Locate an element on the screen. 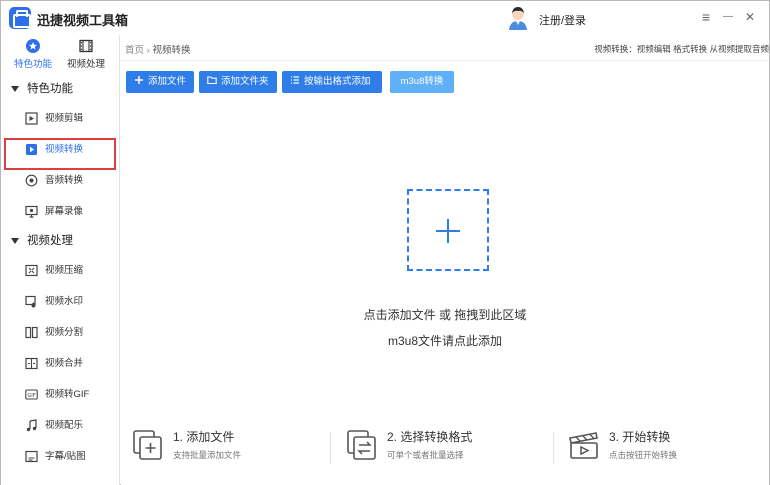  svg-text: GIF is located at coordinates (31, 396).